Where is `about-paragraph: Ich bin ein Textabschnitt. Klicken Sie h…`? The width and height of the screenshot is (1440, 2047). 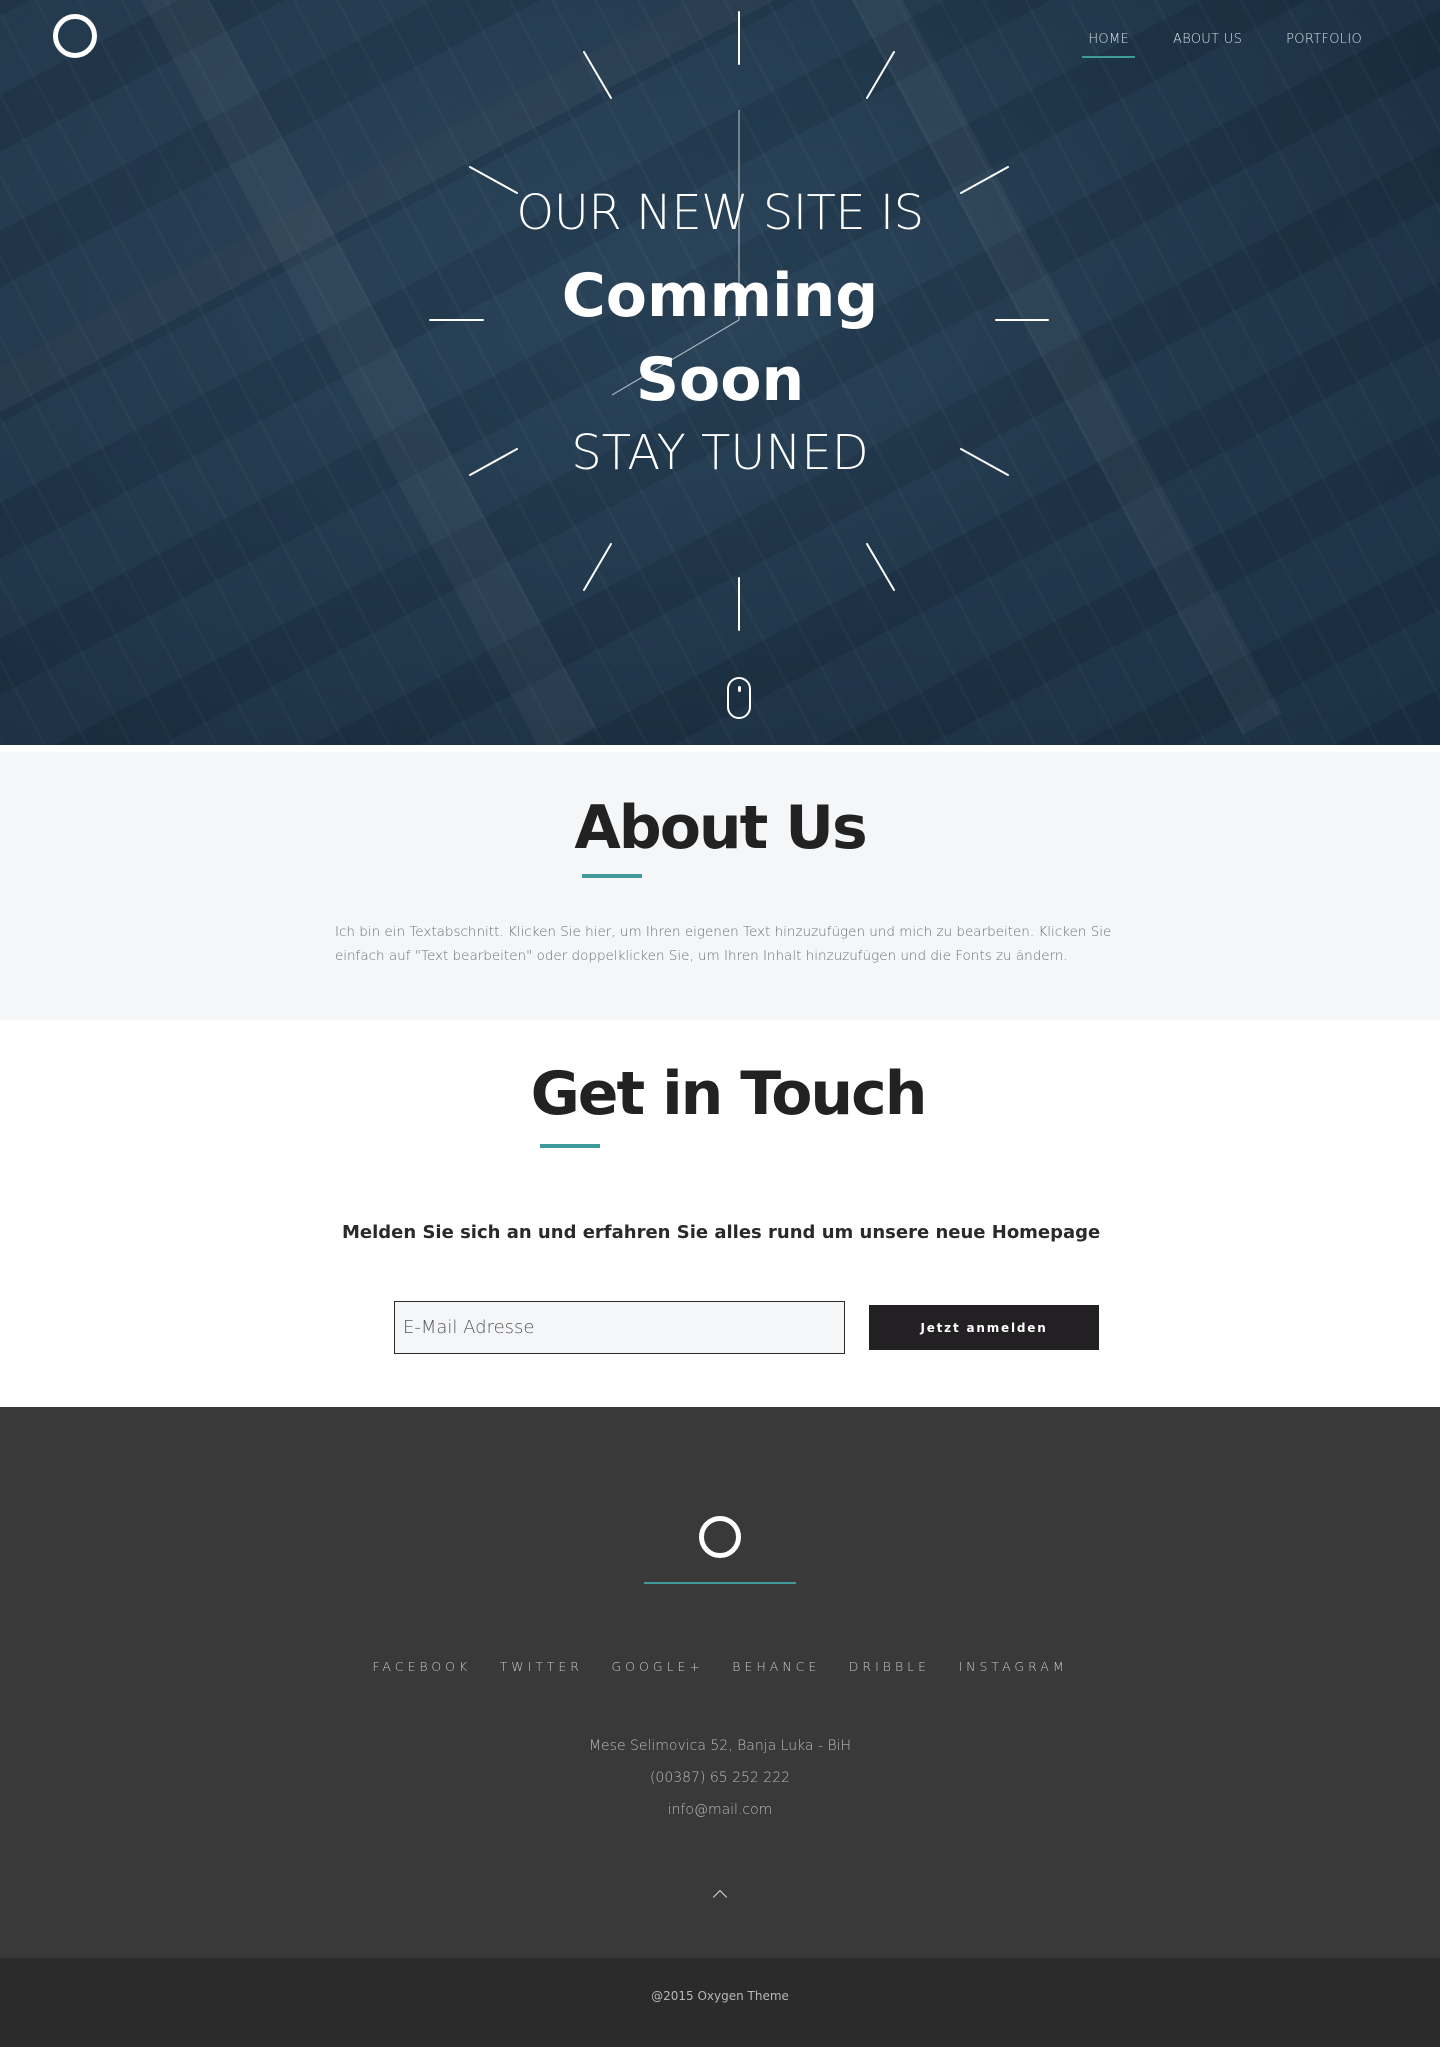
about-paragraph: Ich bin ein Textabschnitt. Klicken Sie h… is located at coordinates (723, 944).